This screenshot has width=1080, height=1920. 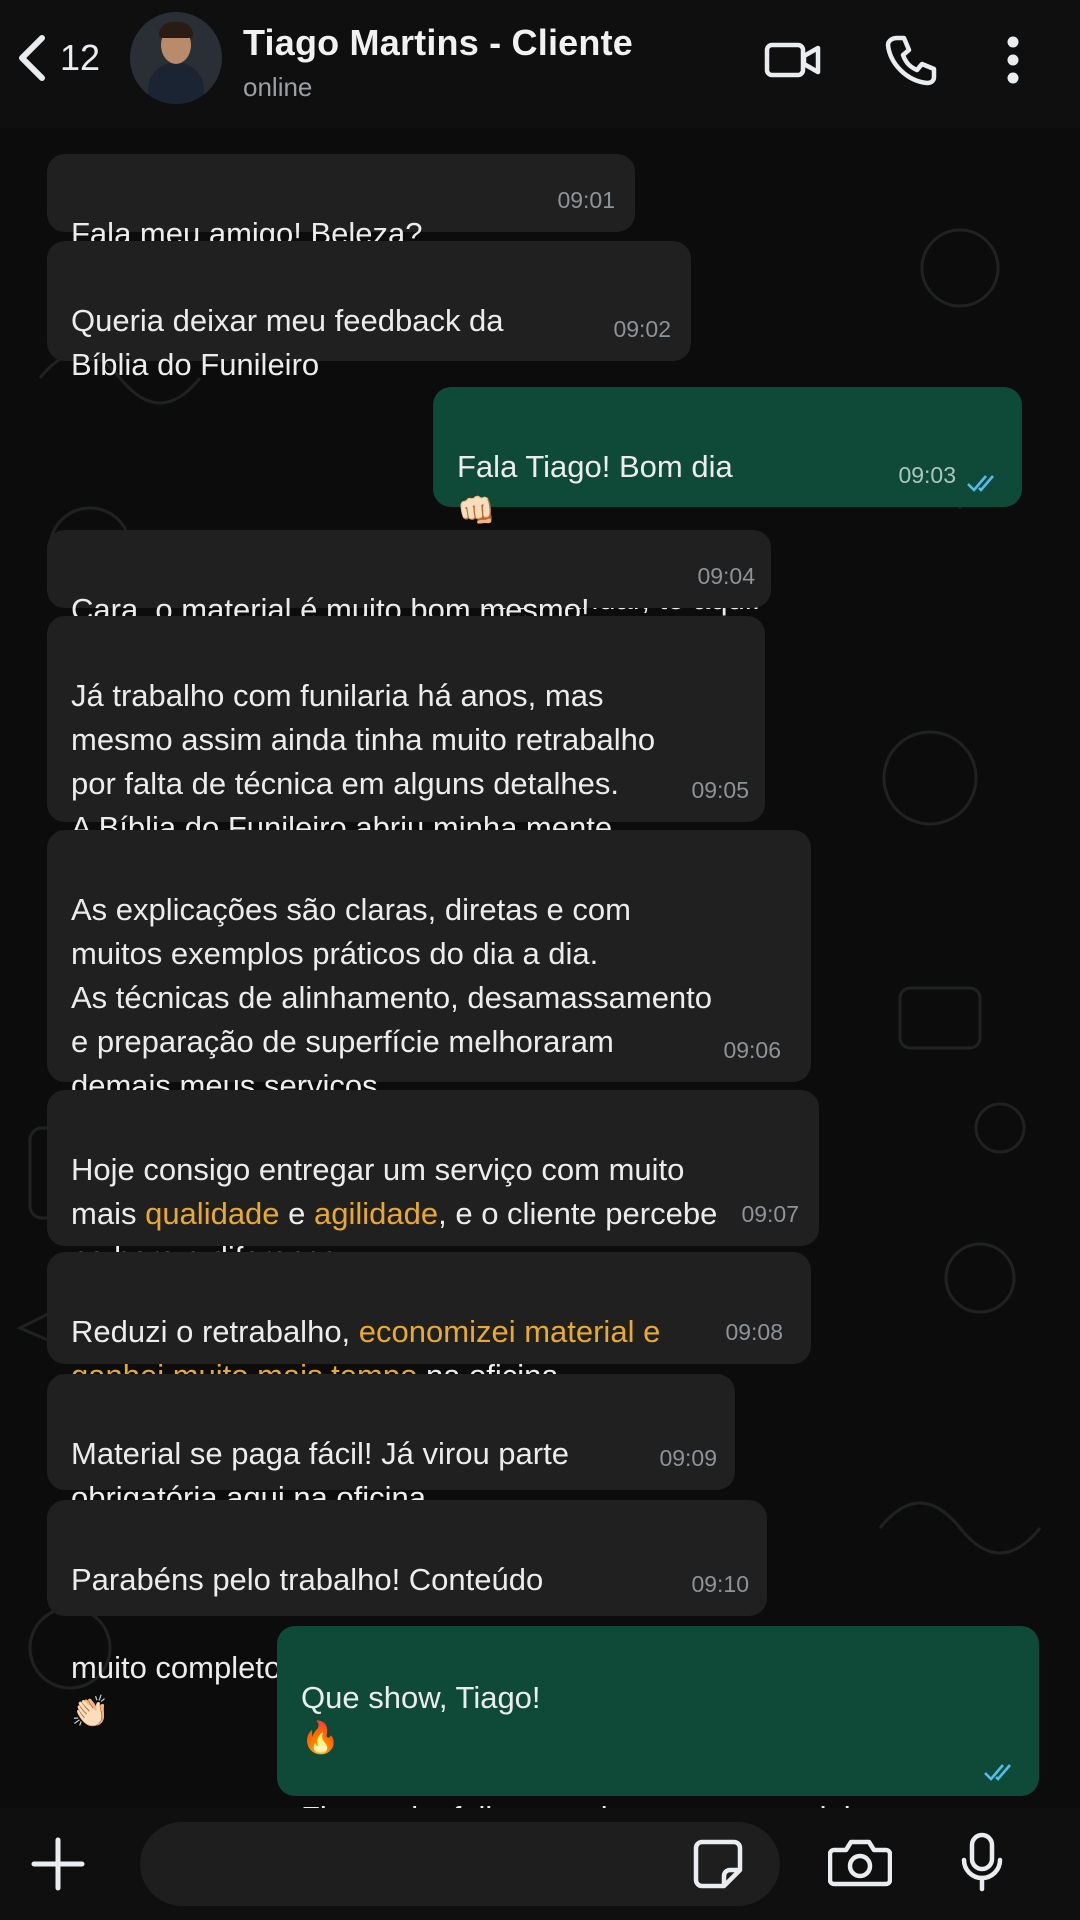 I want to click on microphone-icon, so click(x=982, y=1862).